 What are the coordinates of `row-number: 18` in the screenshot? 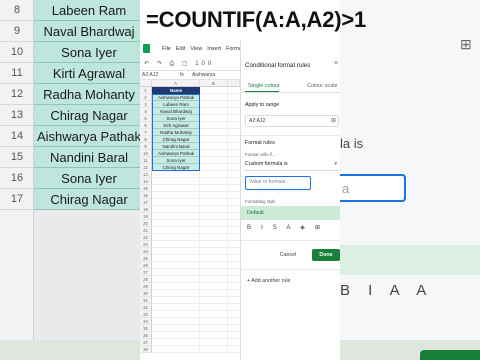 It's located at (146, 209).